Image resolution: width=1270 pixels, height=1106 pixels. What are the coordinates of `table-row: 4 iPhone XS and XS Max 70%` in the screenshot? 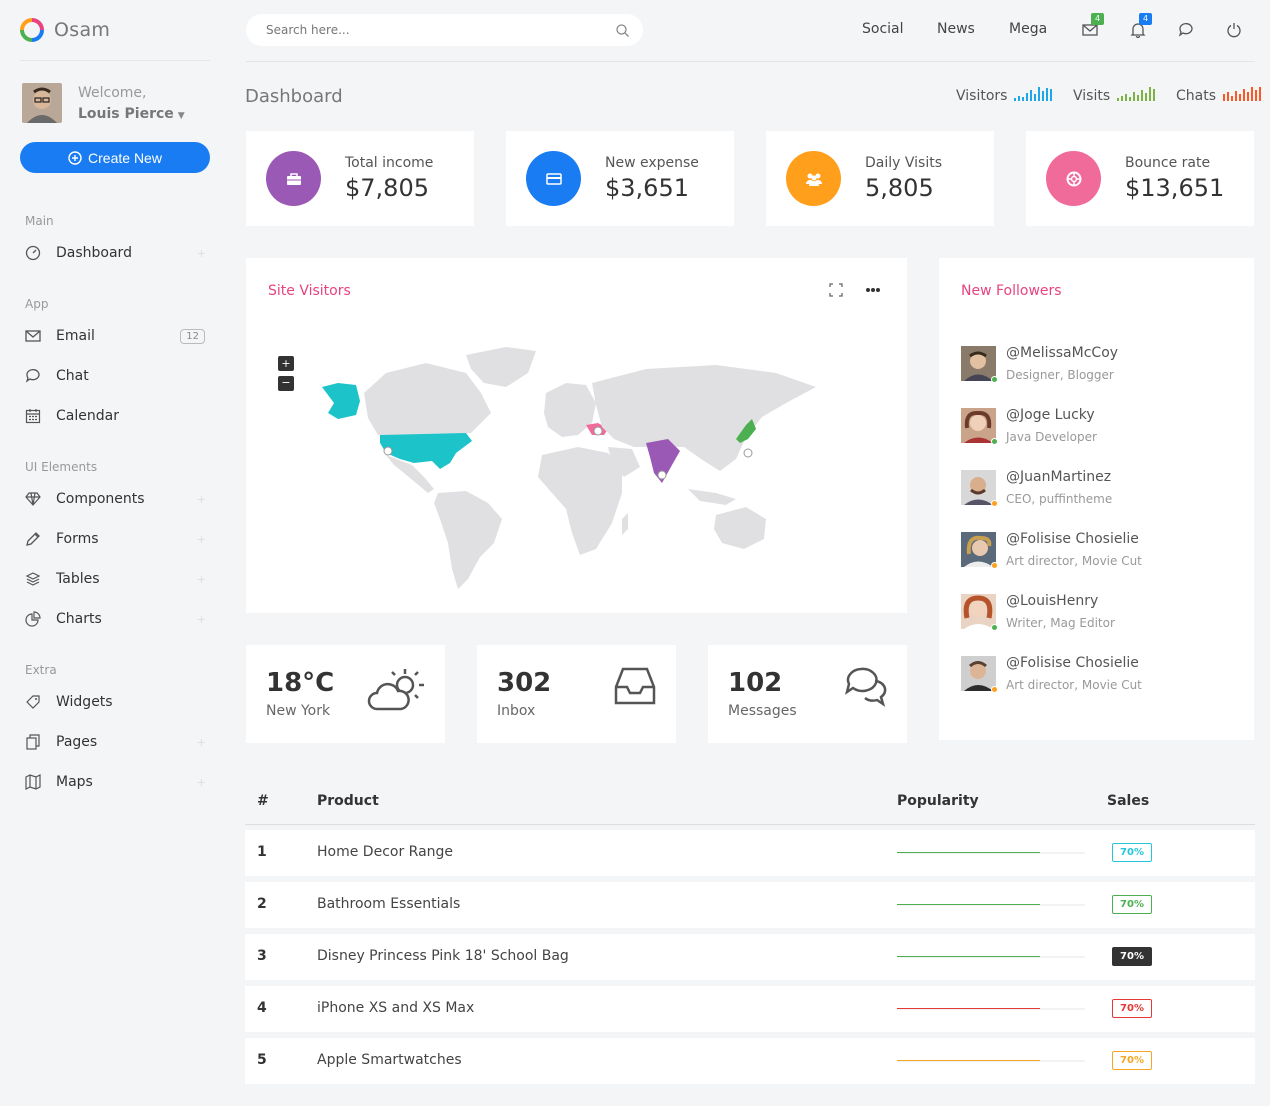 It's located at (750, 1009).